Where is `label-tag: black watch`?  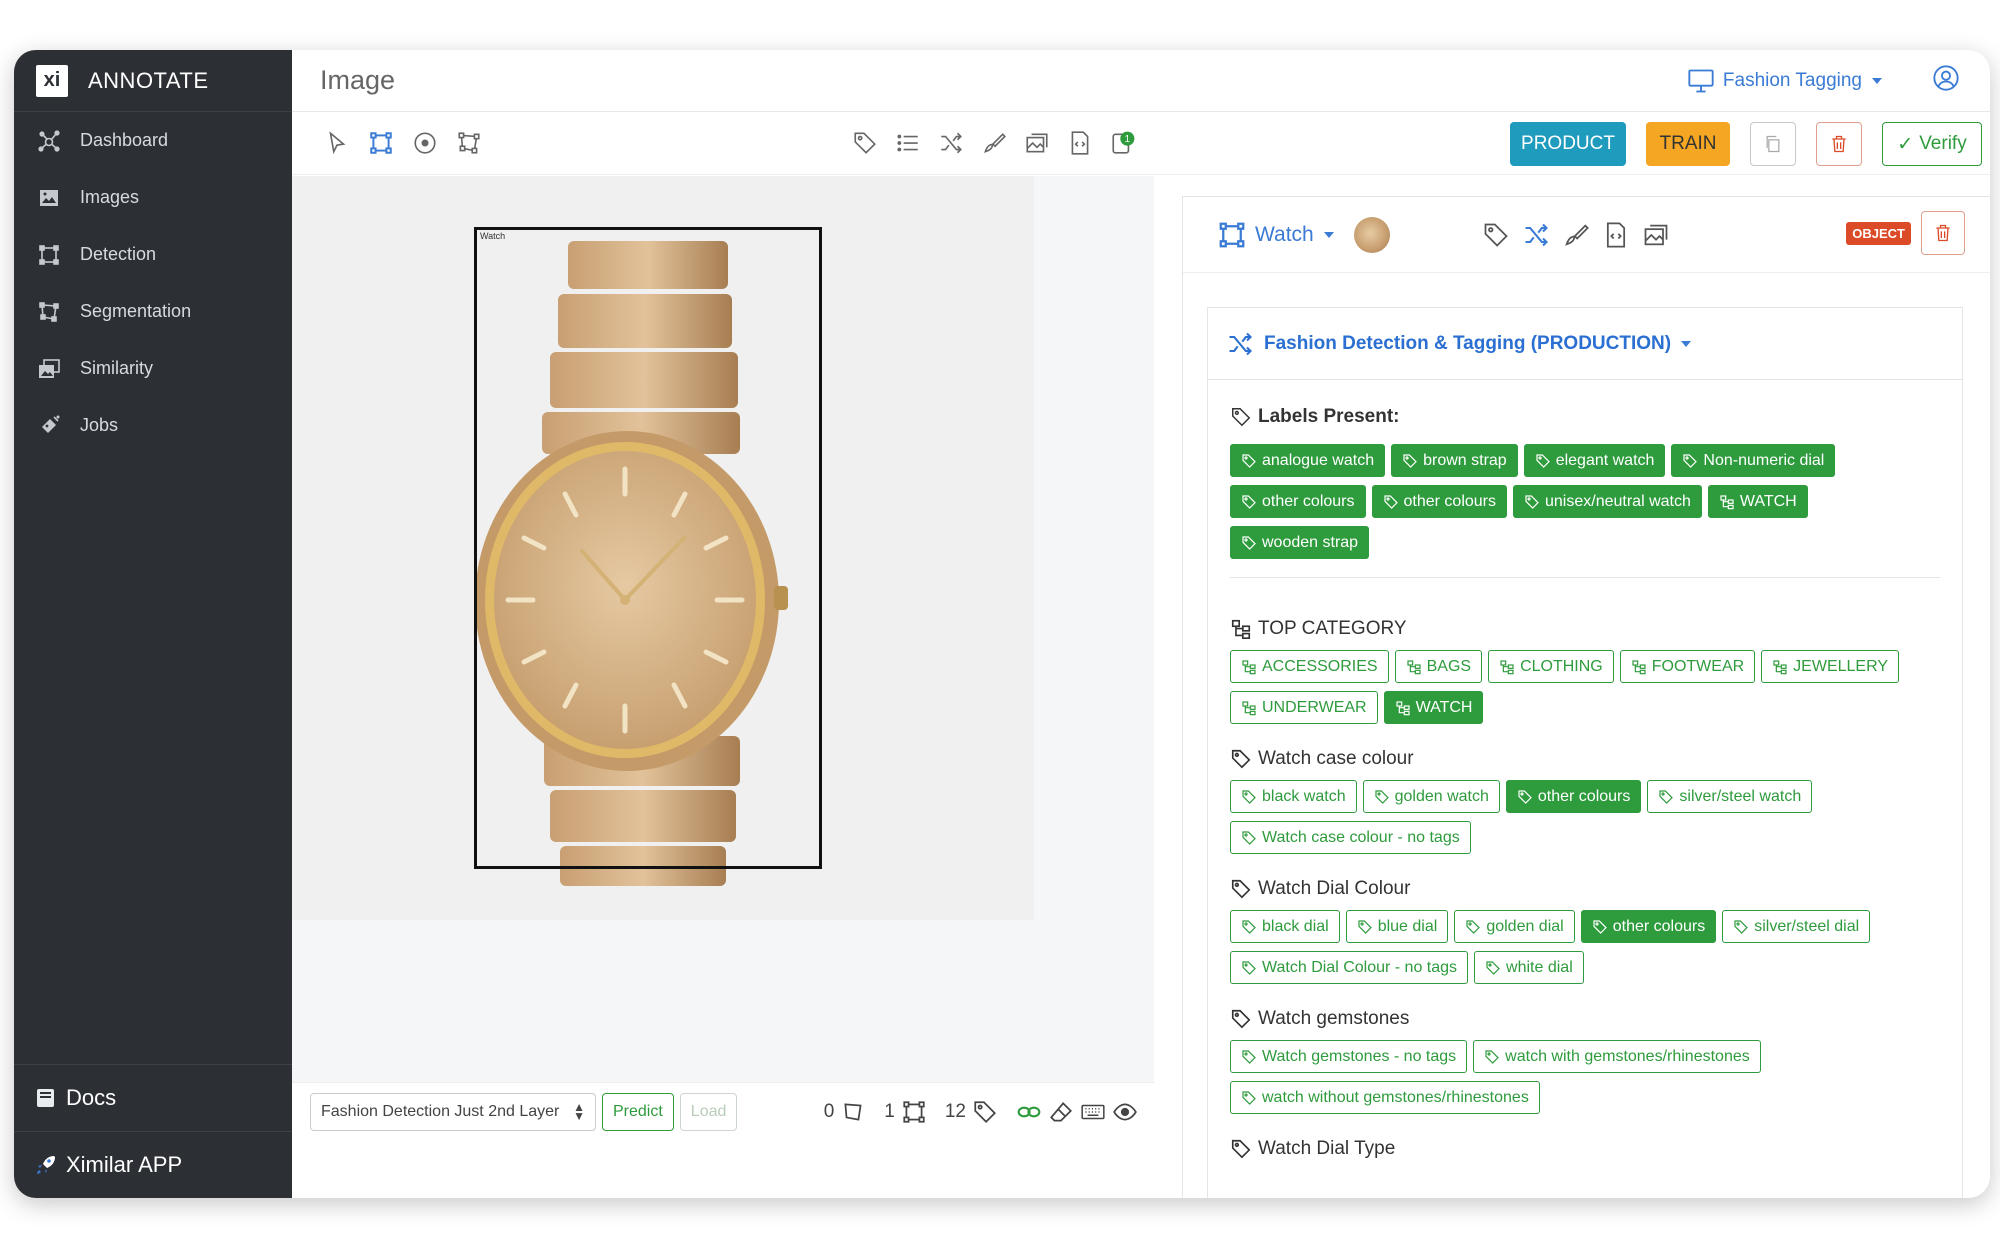
label-tag: black watch is located at coordinates (1293, 796).